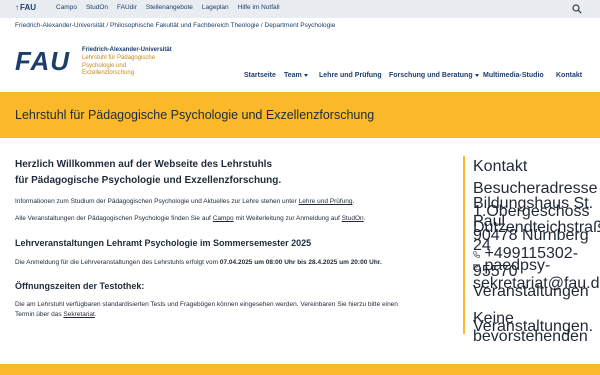  I want to click on address-line: 90478 Nürnberg, so click(531, 235).